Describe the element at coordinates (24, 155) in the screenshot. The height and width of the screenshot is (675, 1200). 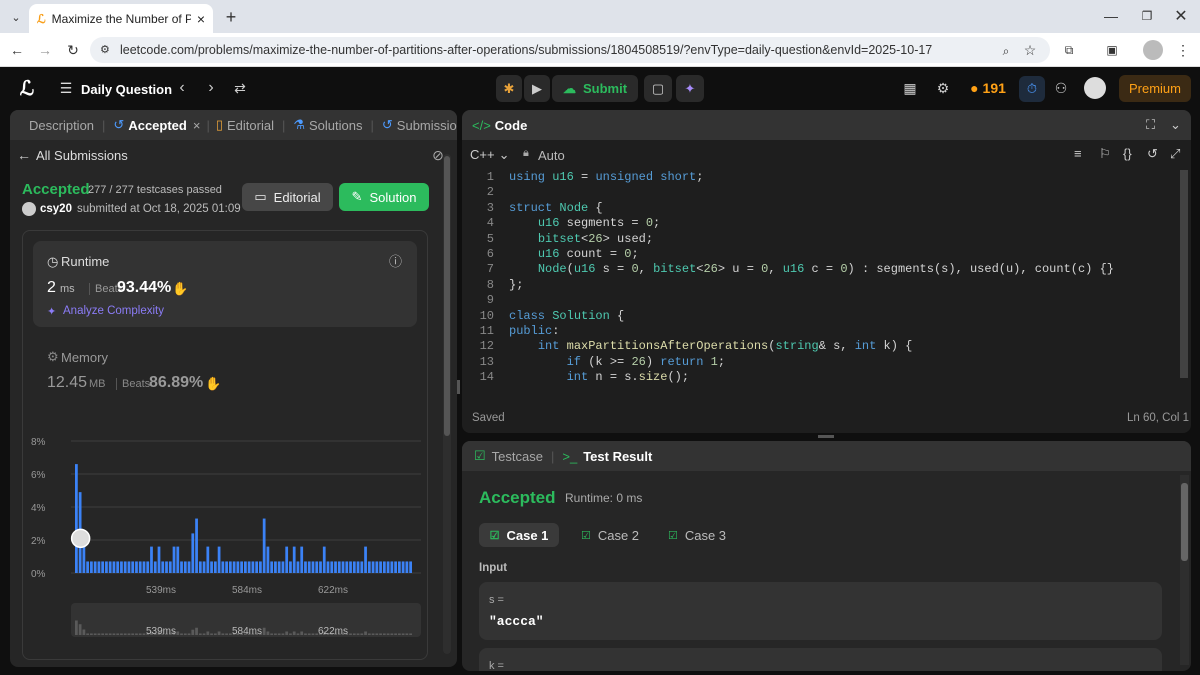
I see `back-arrow-icon: ←` at that location.